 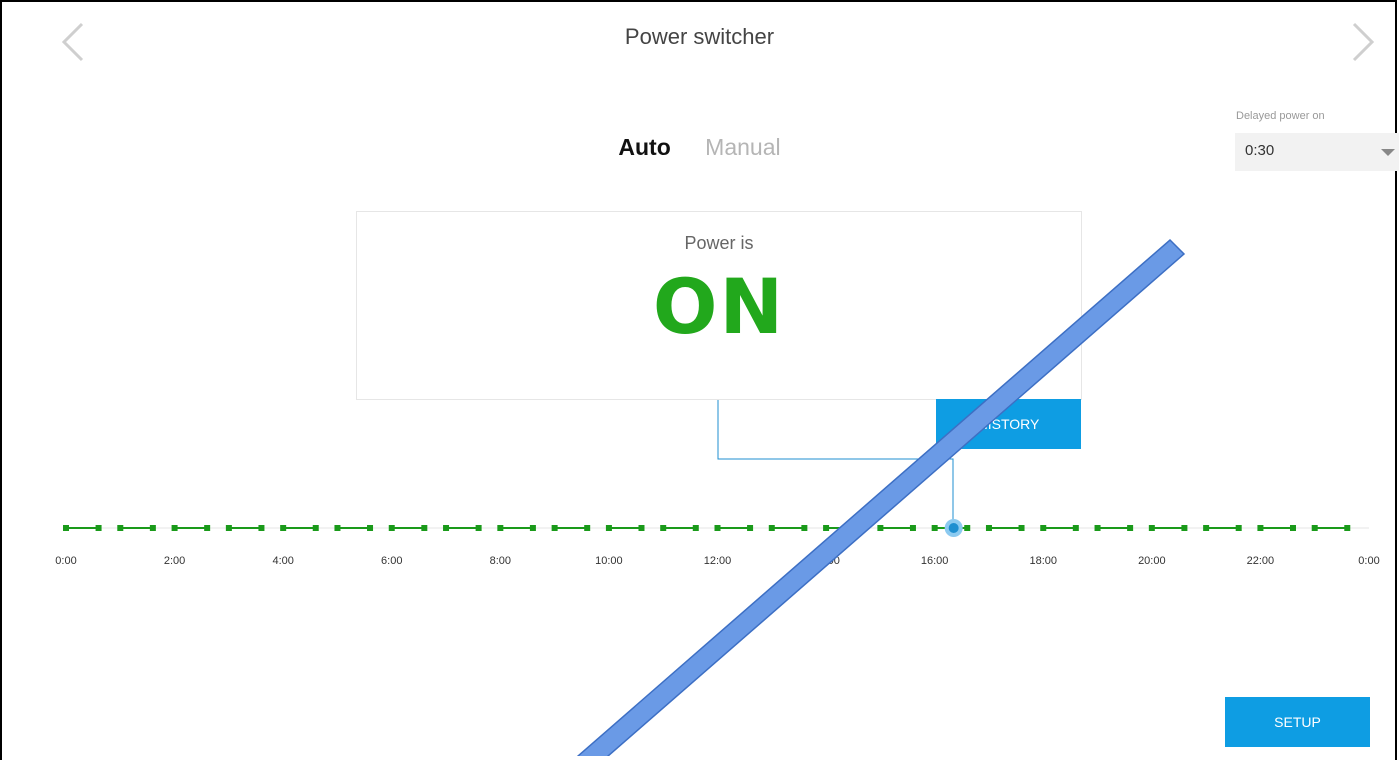 What do you see at coordinates (719, 243) in the screenshot?
I see `power-status-label: Power is` at bounding box center [719, 243].